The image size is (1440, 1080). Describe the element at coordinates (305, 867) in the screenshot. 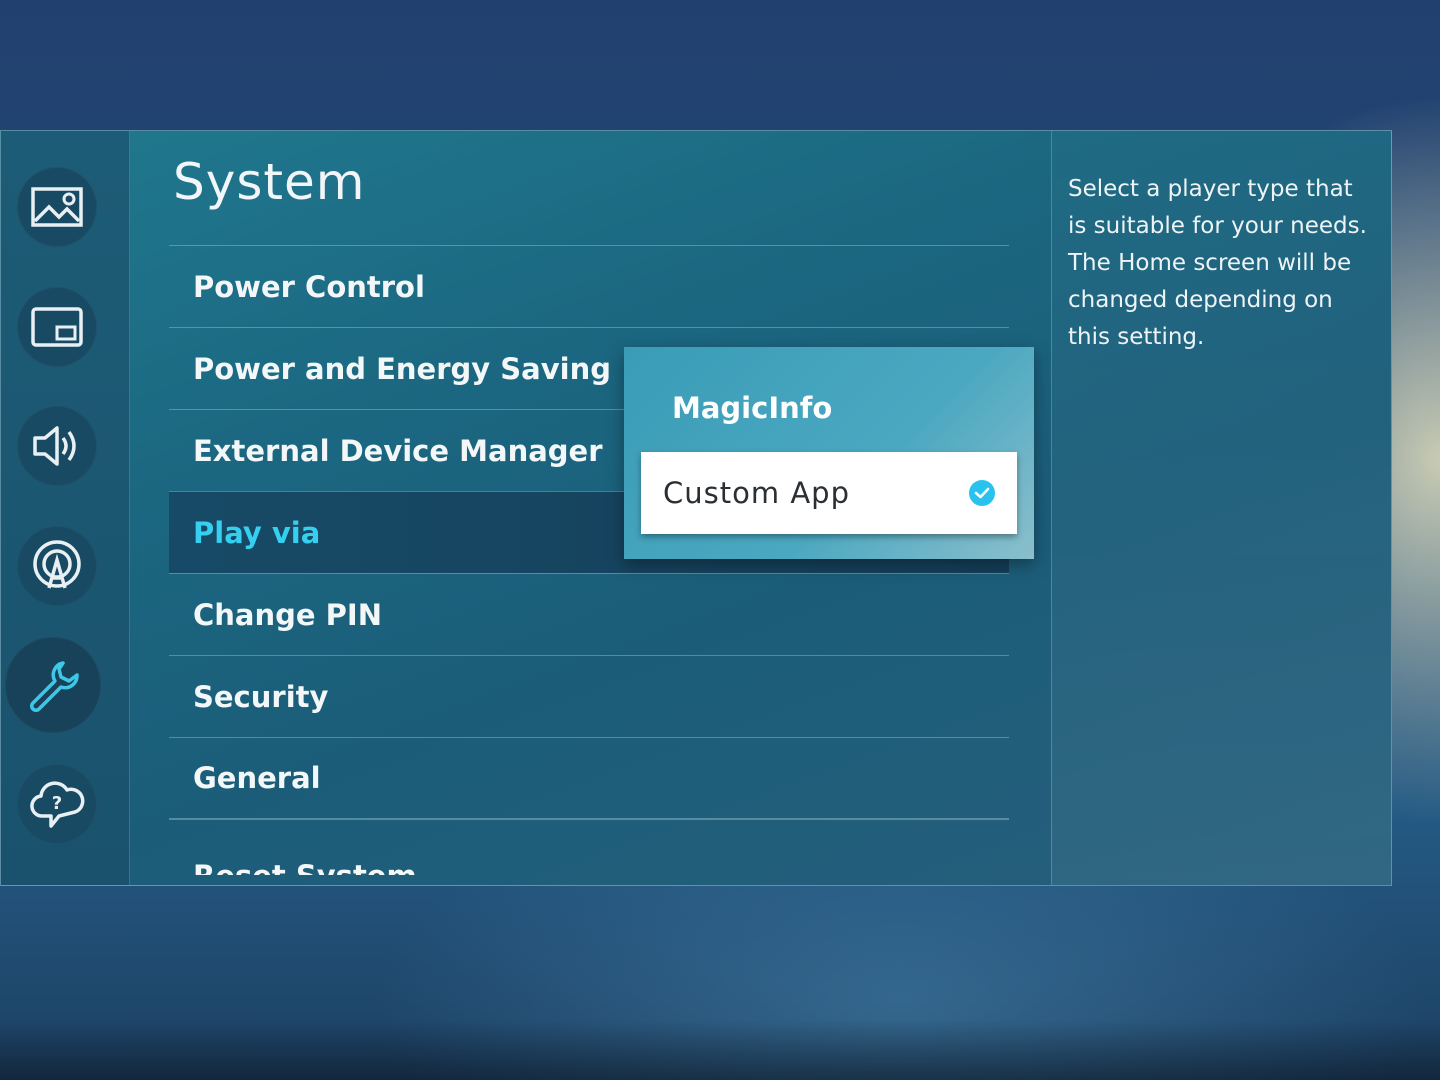

I see `menu-item-label: Reset System` at that location.